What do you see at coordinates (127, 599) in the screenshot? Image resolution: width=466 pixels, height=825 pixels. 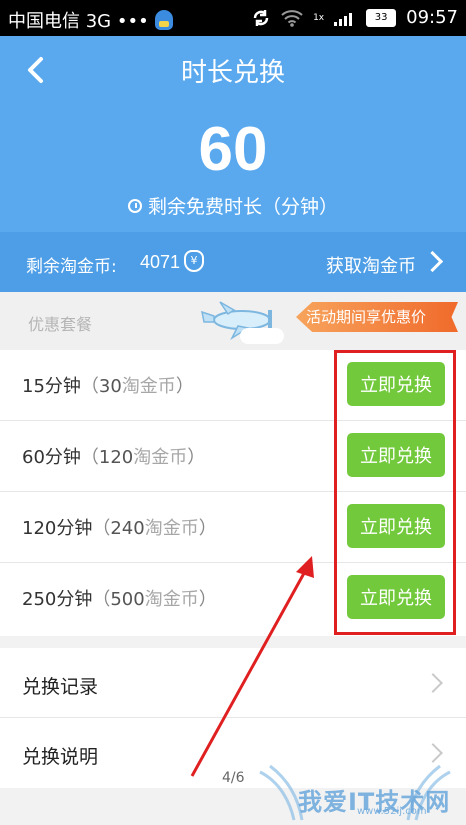 I see `package-price: 500` at bounding box center [127, 599].